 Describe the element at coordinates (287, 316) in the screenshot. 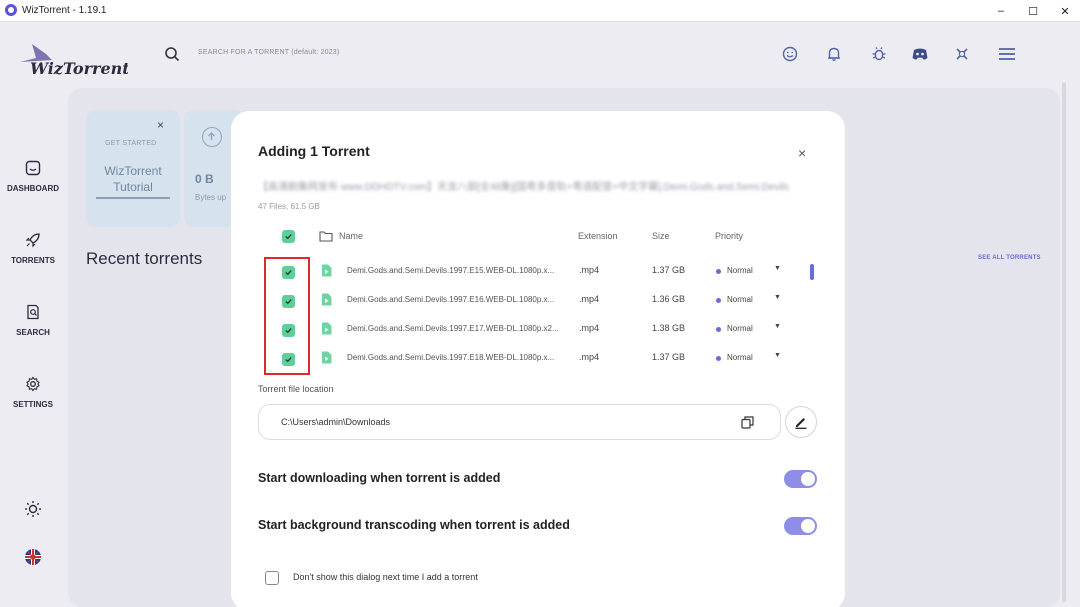

I see `highlight-box` at that location.